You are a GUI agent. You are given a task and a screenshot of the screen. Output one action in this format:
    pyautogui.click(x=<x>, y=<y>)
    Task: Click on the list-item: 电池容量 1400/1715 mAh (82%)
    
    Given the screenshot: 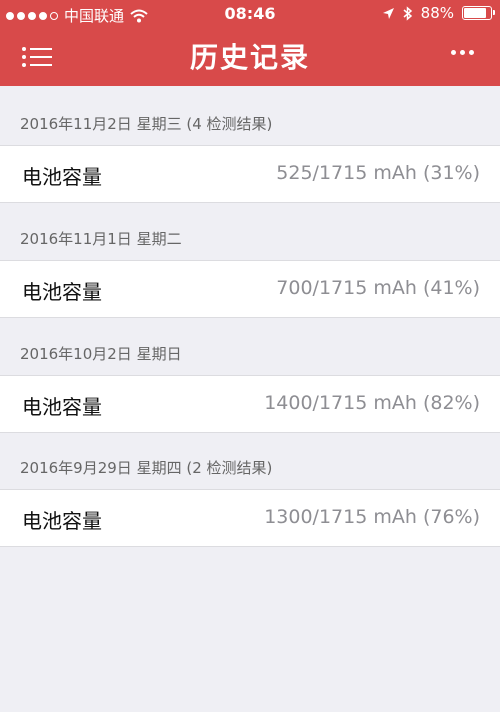 What is the action you would take?
    pyautogui.click(x=250, y=404)
    